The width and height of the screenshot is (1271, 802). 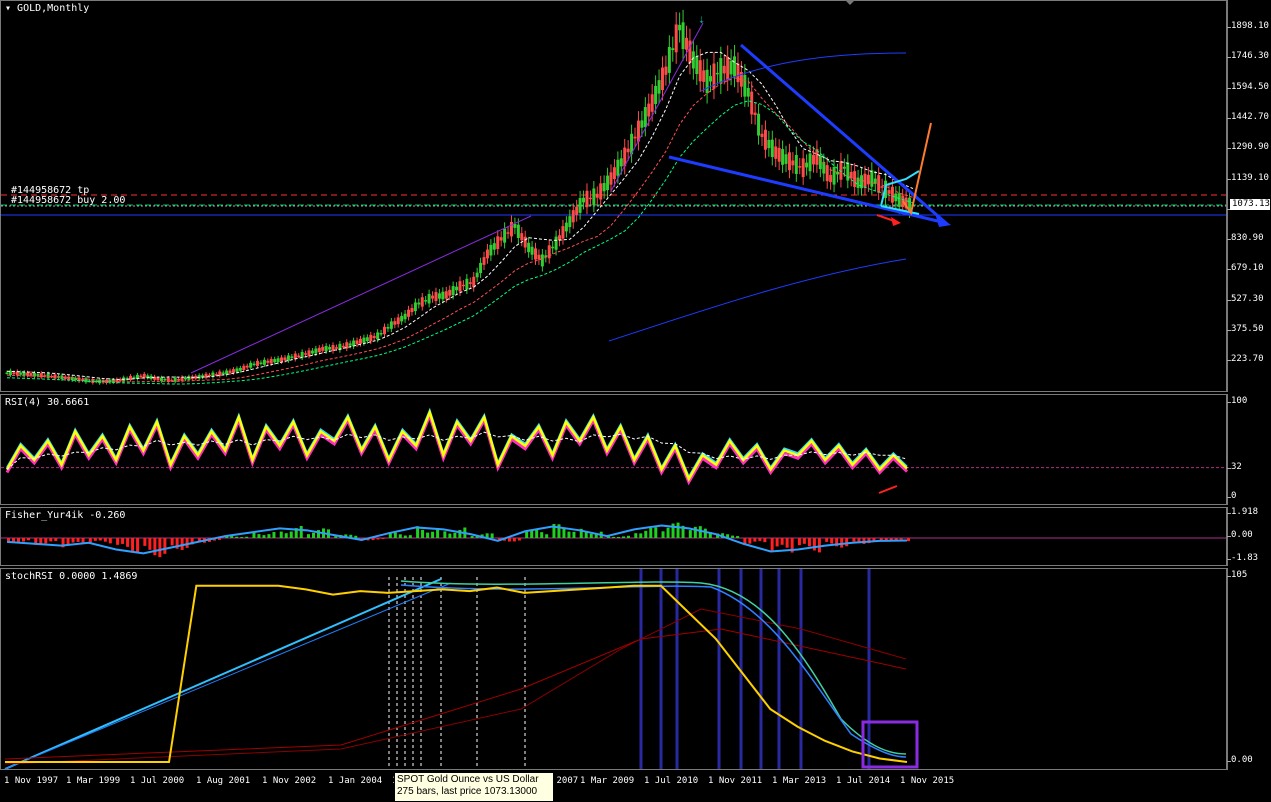 What do you see at coordinates (850, 2) in the screenshot?
I see `scroll-indicator-icon` at bounding box center [850, 2].